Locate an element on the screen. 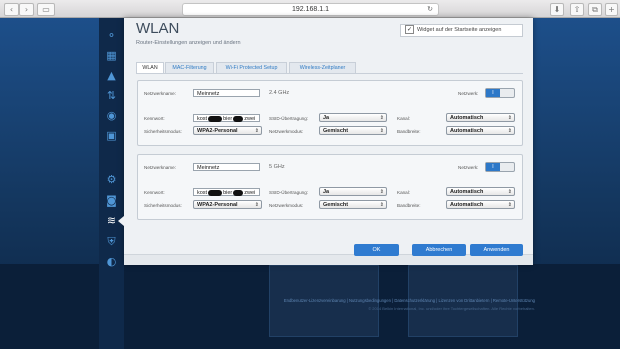 The width and height of the screenshot is (620, 349). globe-icon: ◉ is located at coordinates (111, 115).